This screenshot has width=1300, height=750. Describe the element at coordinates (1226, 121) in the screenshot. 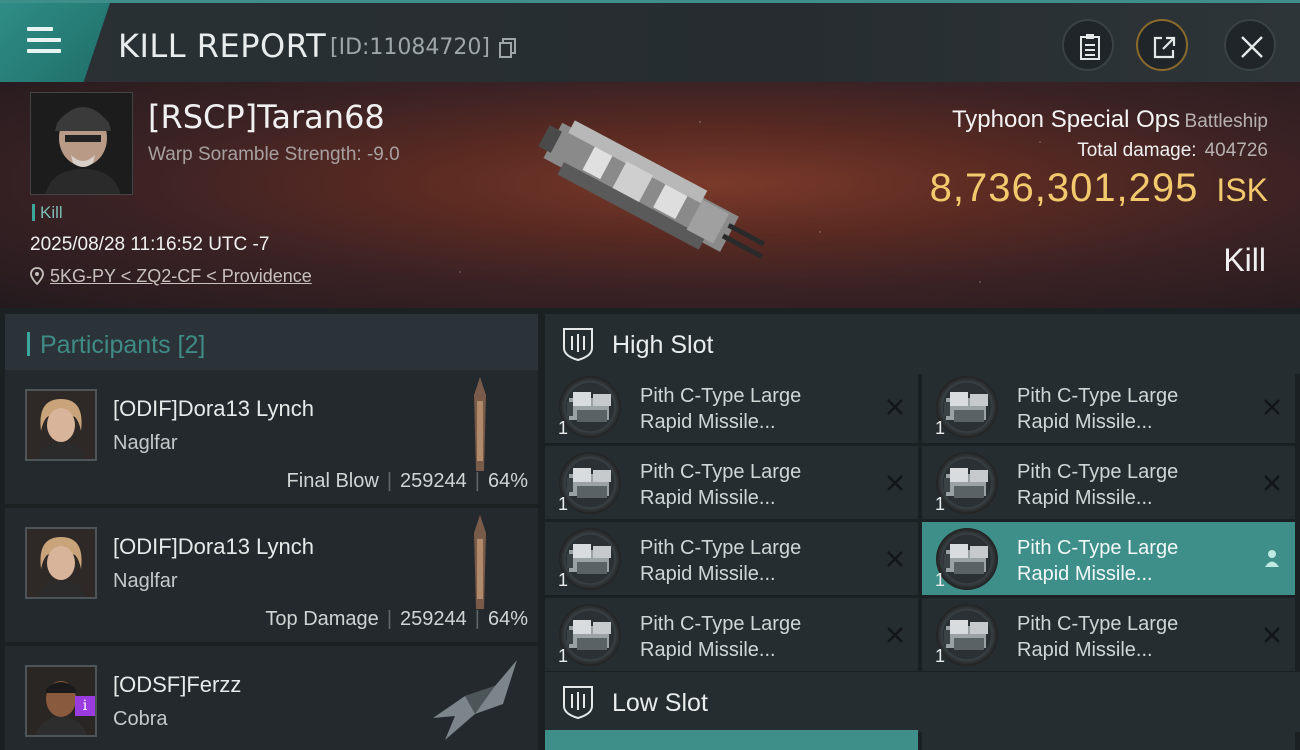

I see `ship-class: Battleship` at that location.